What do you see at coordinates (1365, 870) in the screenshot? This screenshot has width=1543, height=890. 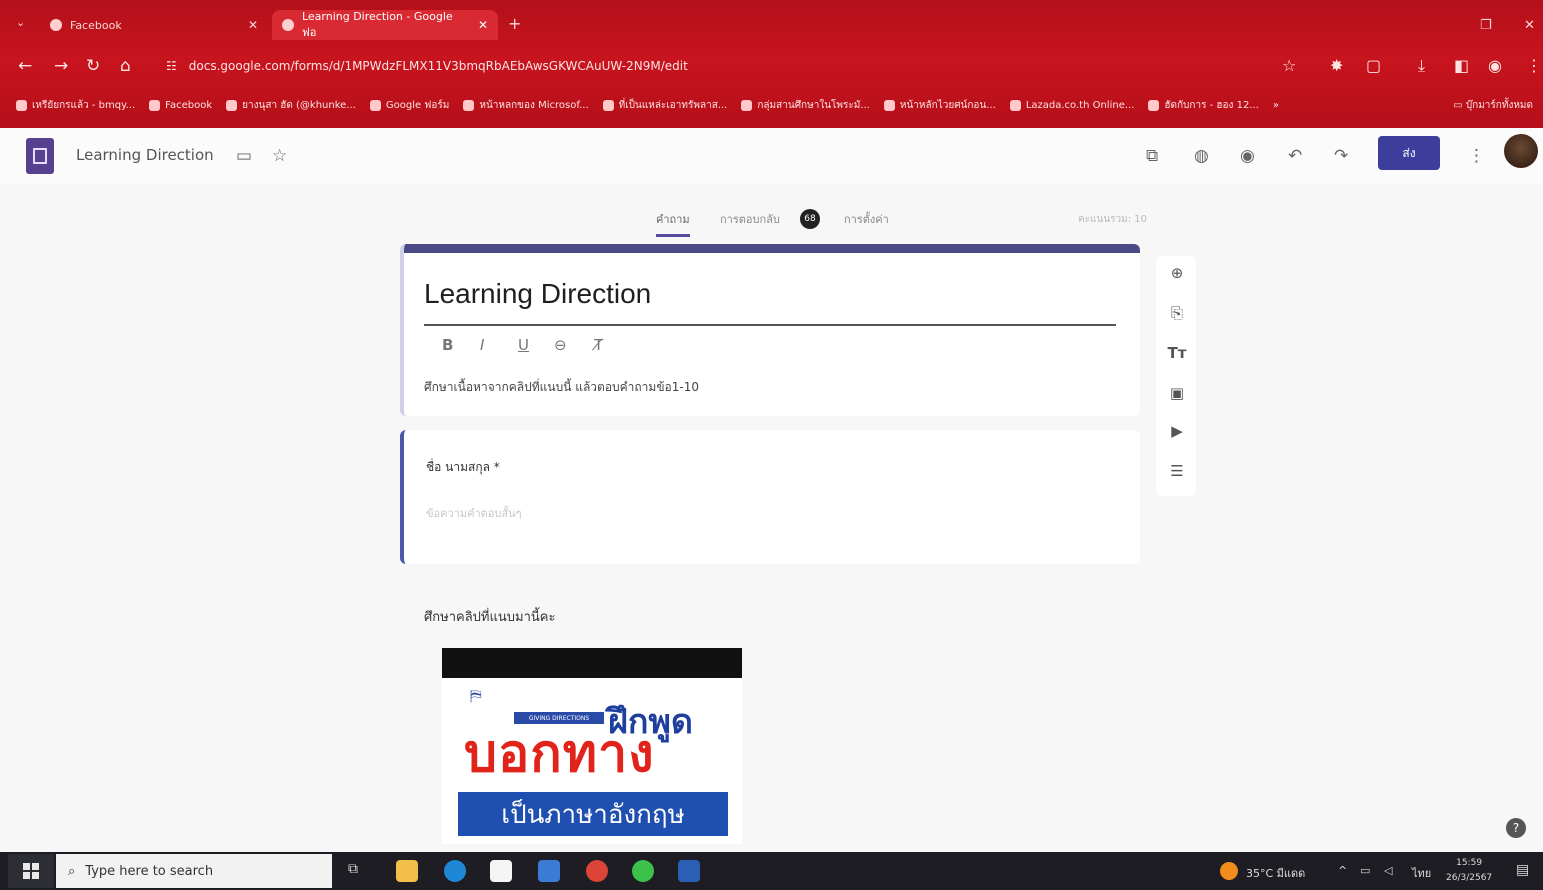 I see `network-icon: ▭` at bounding box center [1365, 870].